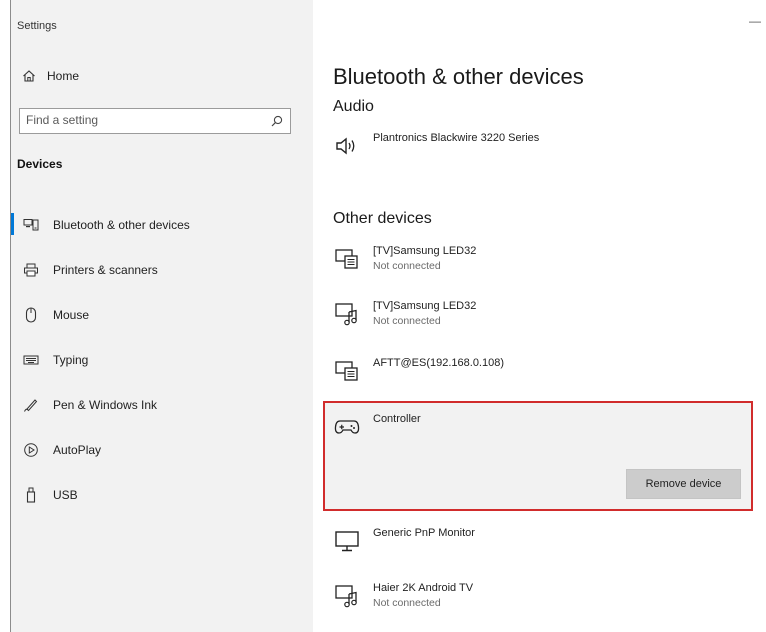 The image size is (766, 632). I want to click on search-box, so click(155, 121).